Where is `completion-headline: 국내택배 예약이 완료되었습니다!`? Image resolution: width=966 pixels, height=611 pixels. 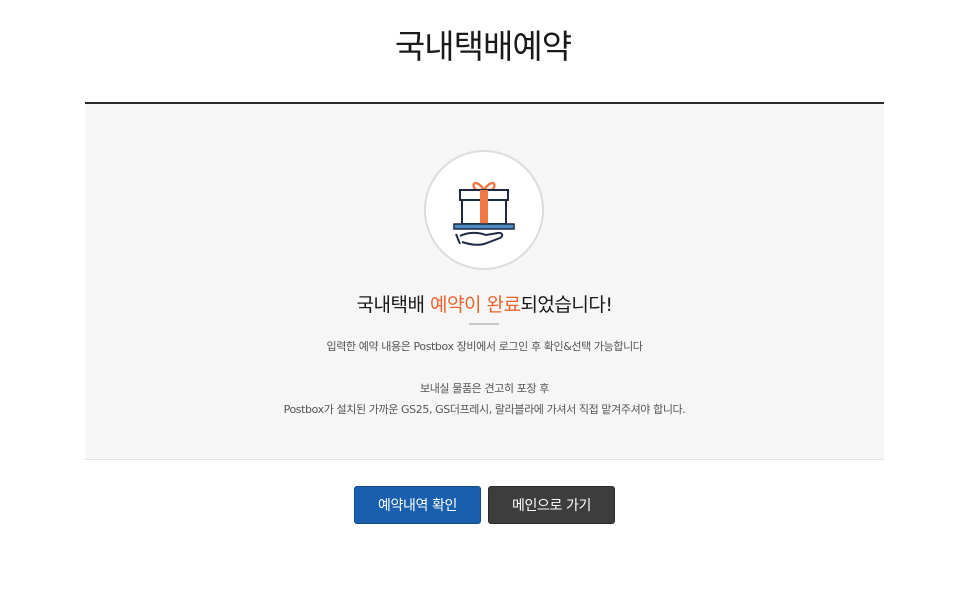 completion-headline: 국내택배 예약이 완료되었습니다! is located at coordinates (484, 303).